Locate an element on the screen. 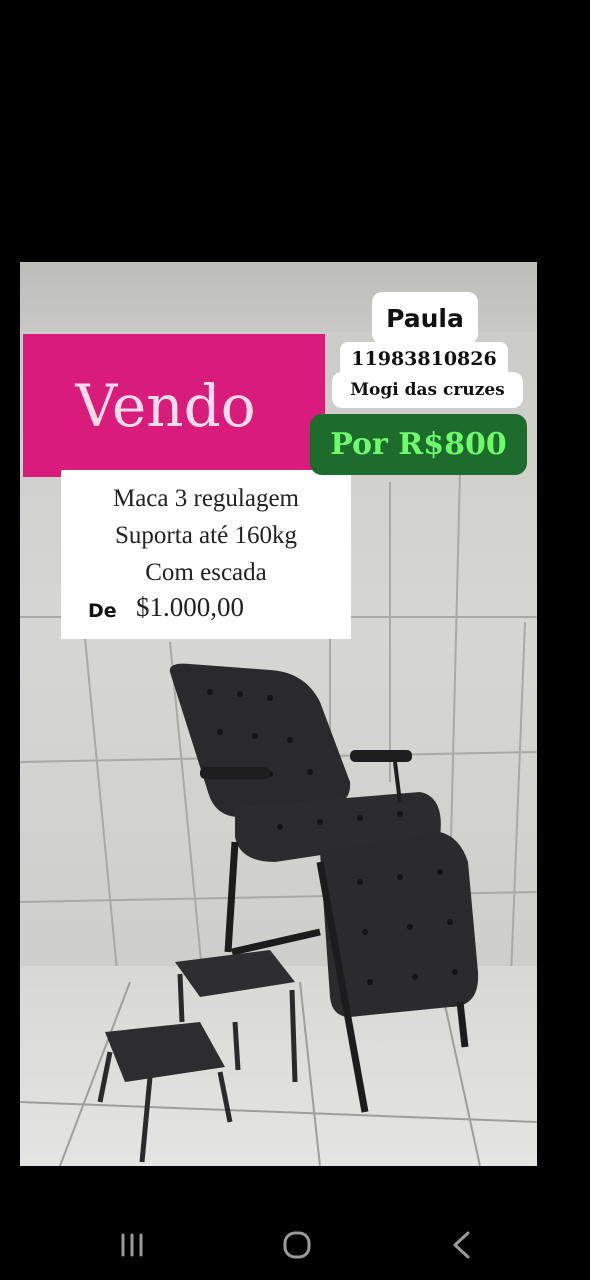 The width and height of the screenshot is (590, 1280). home-icon is located at coordinates (297, 1245).